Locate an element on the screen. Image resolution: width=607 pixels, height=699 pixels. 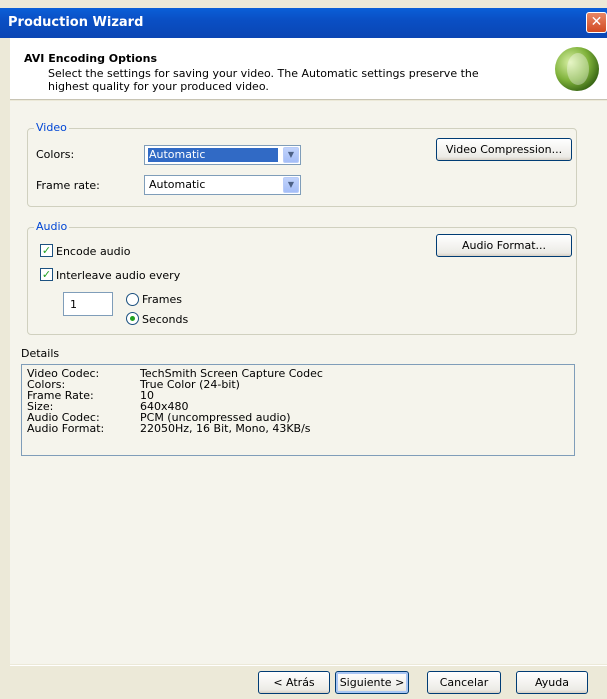
help-button: Ayuda is located at coordinates (552, 682).